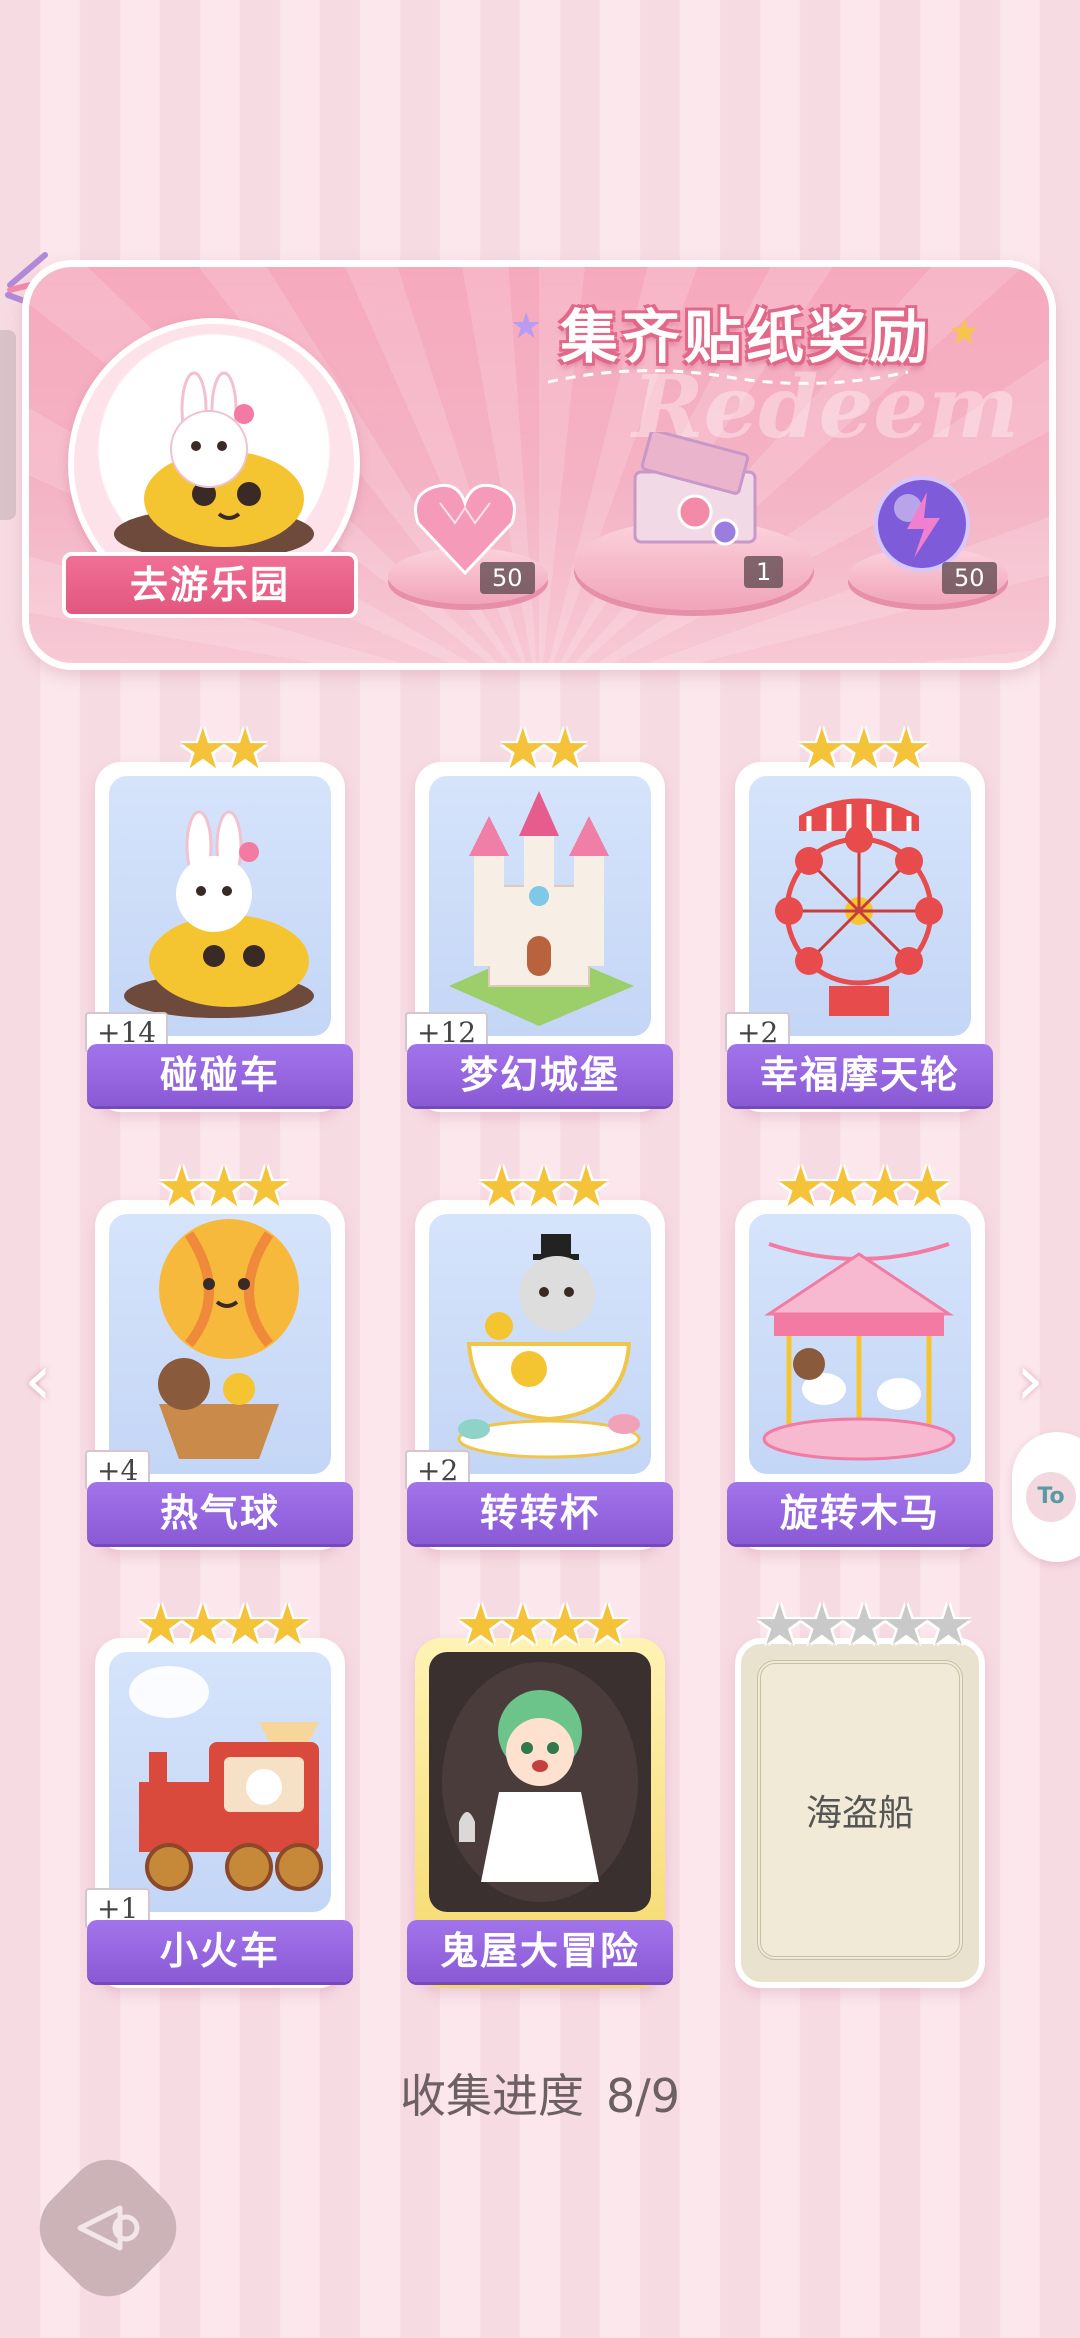 This screenshot has width=1080, height=2338. I want to click on haunted-house-icon, so click(540, 1782).